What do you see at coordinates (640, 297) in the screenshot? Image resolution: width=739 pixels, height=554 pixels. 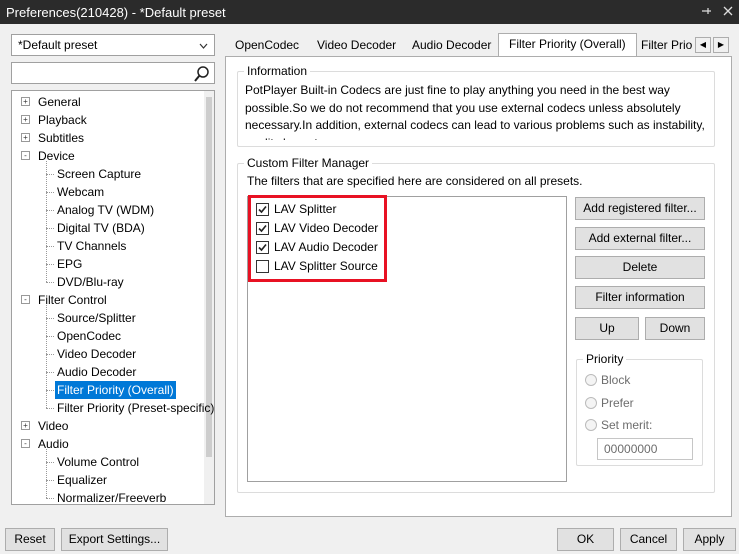 I see `filter-information-button: Filter information` at bounding box center [640, 297].